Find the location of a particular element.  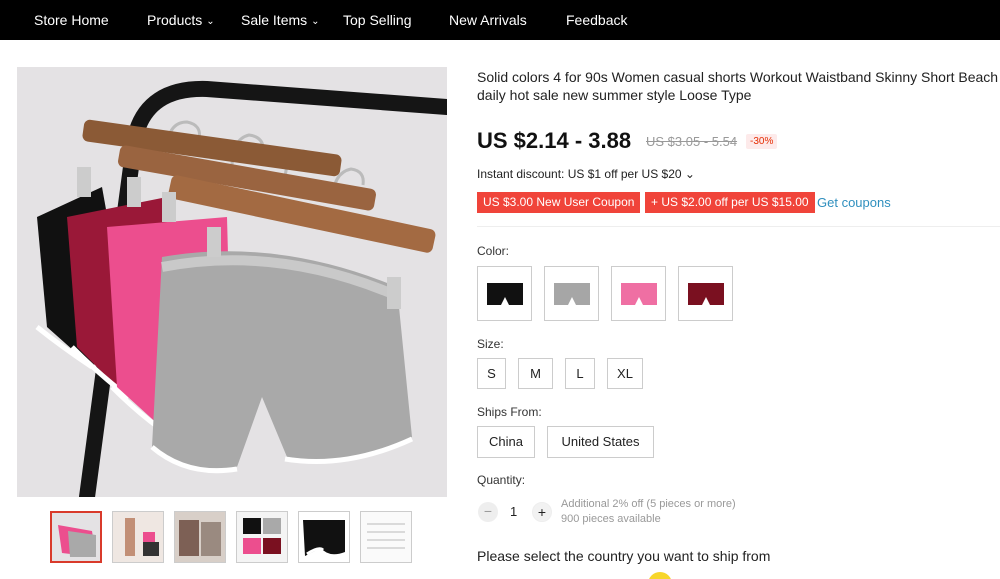

discount-badge: -30% is located at coordinates (762, 141).